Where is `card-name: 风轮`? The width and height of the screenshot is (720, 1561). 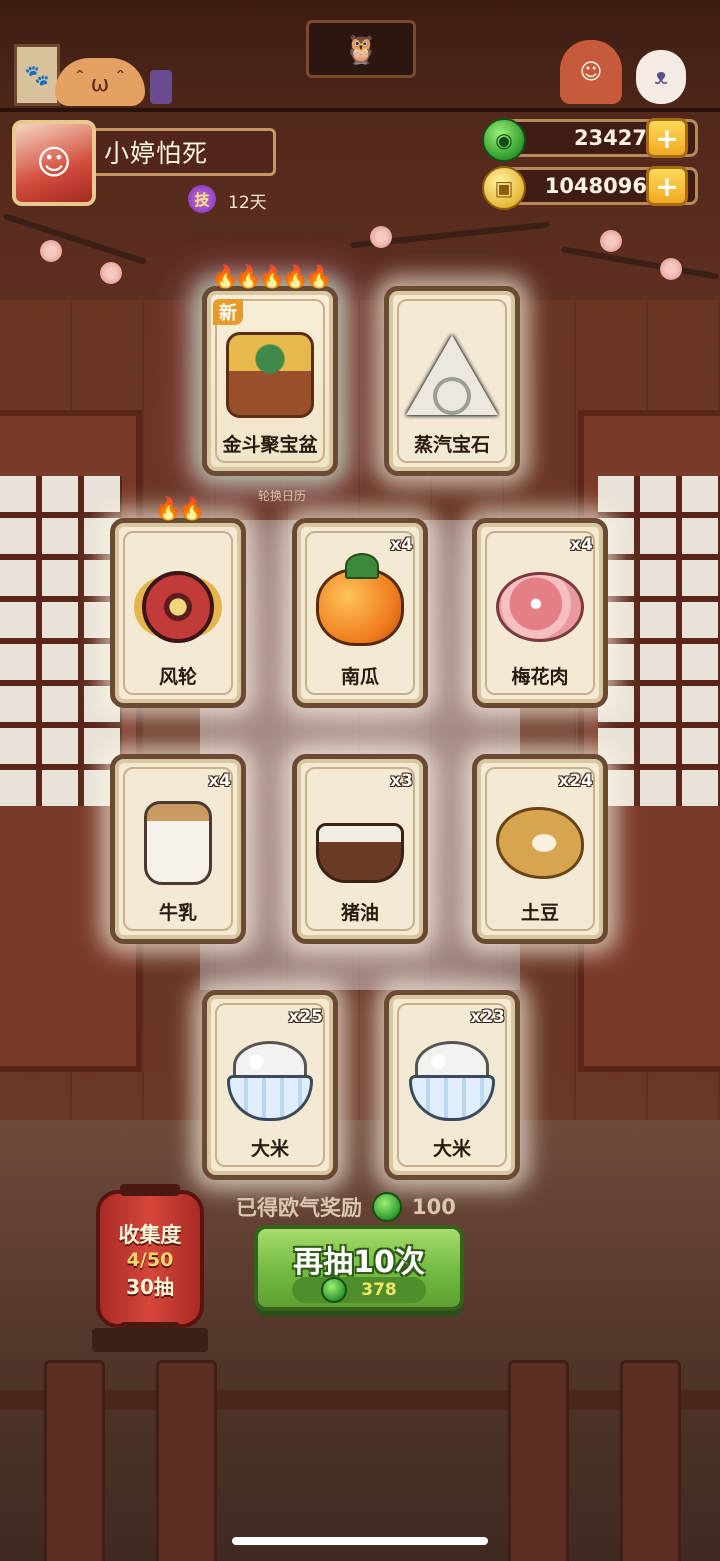
card-name: 风轮 is located at coordinates (177, 677).